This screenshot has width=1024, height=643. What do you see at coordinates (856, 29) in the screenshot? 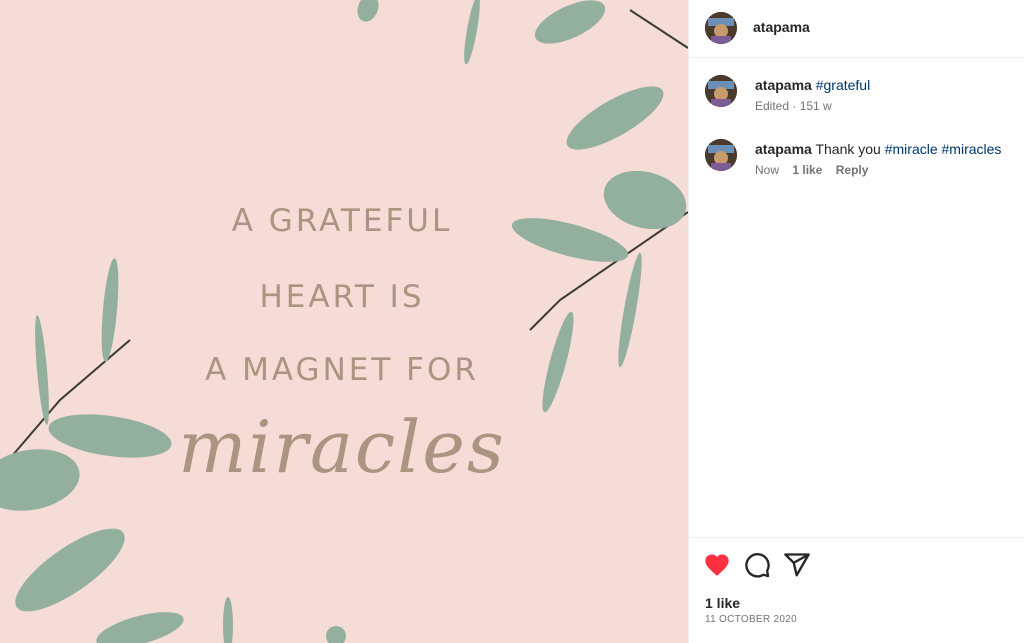
I see `post-header: atapama` at bounding box center [856, 29].